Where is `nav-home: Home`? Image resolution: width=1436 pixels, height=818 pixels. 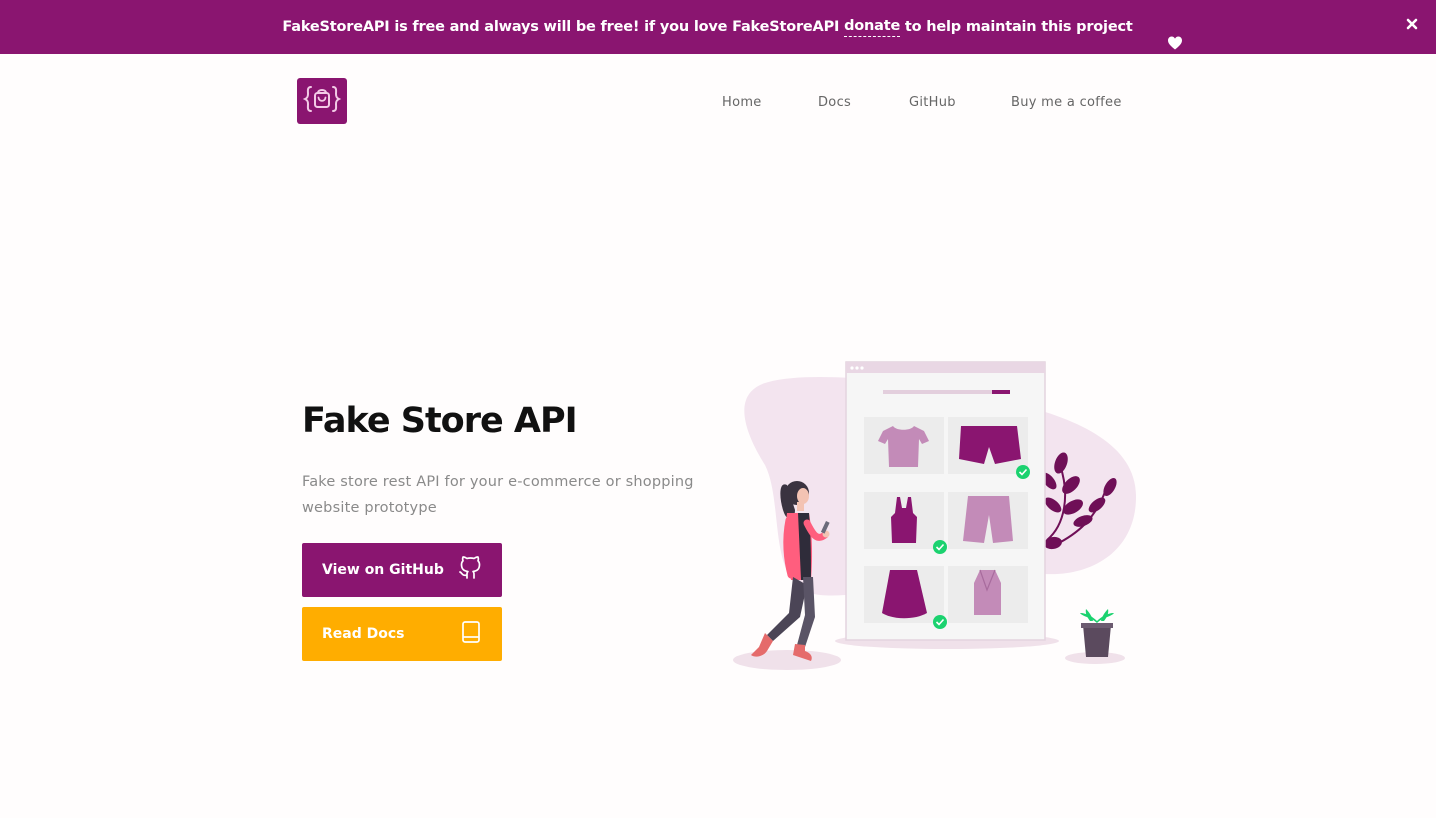 nav-home: Home is located at coordinates (742, 102).